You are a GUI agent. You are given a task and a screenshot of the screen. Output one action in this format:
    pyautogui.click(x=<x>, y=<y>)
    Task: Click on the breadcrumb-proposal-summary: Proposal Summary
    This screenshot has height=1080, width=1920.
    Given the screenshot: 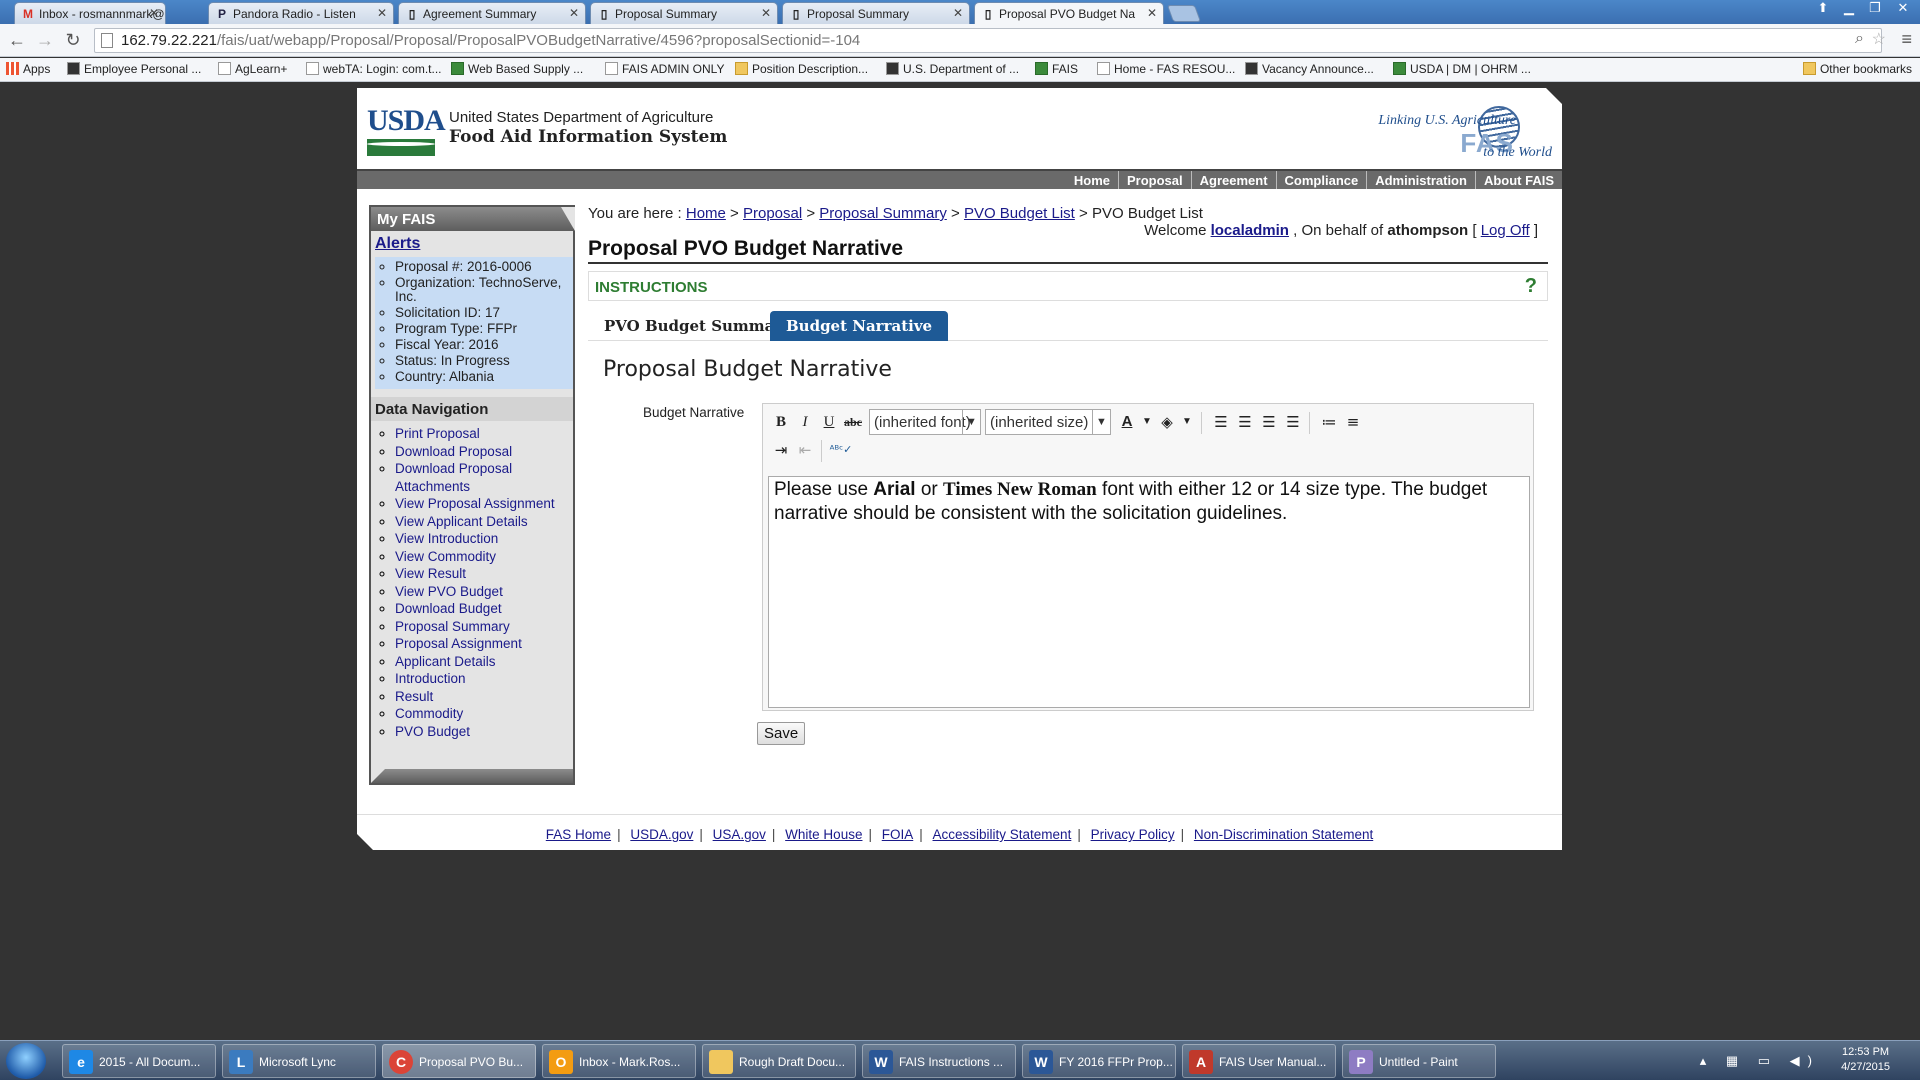 What is the action you would take?
    pyautogui.click(x=883, y=213)
    